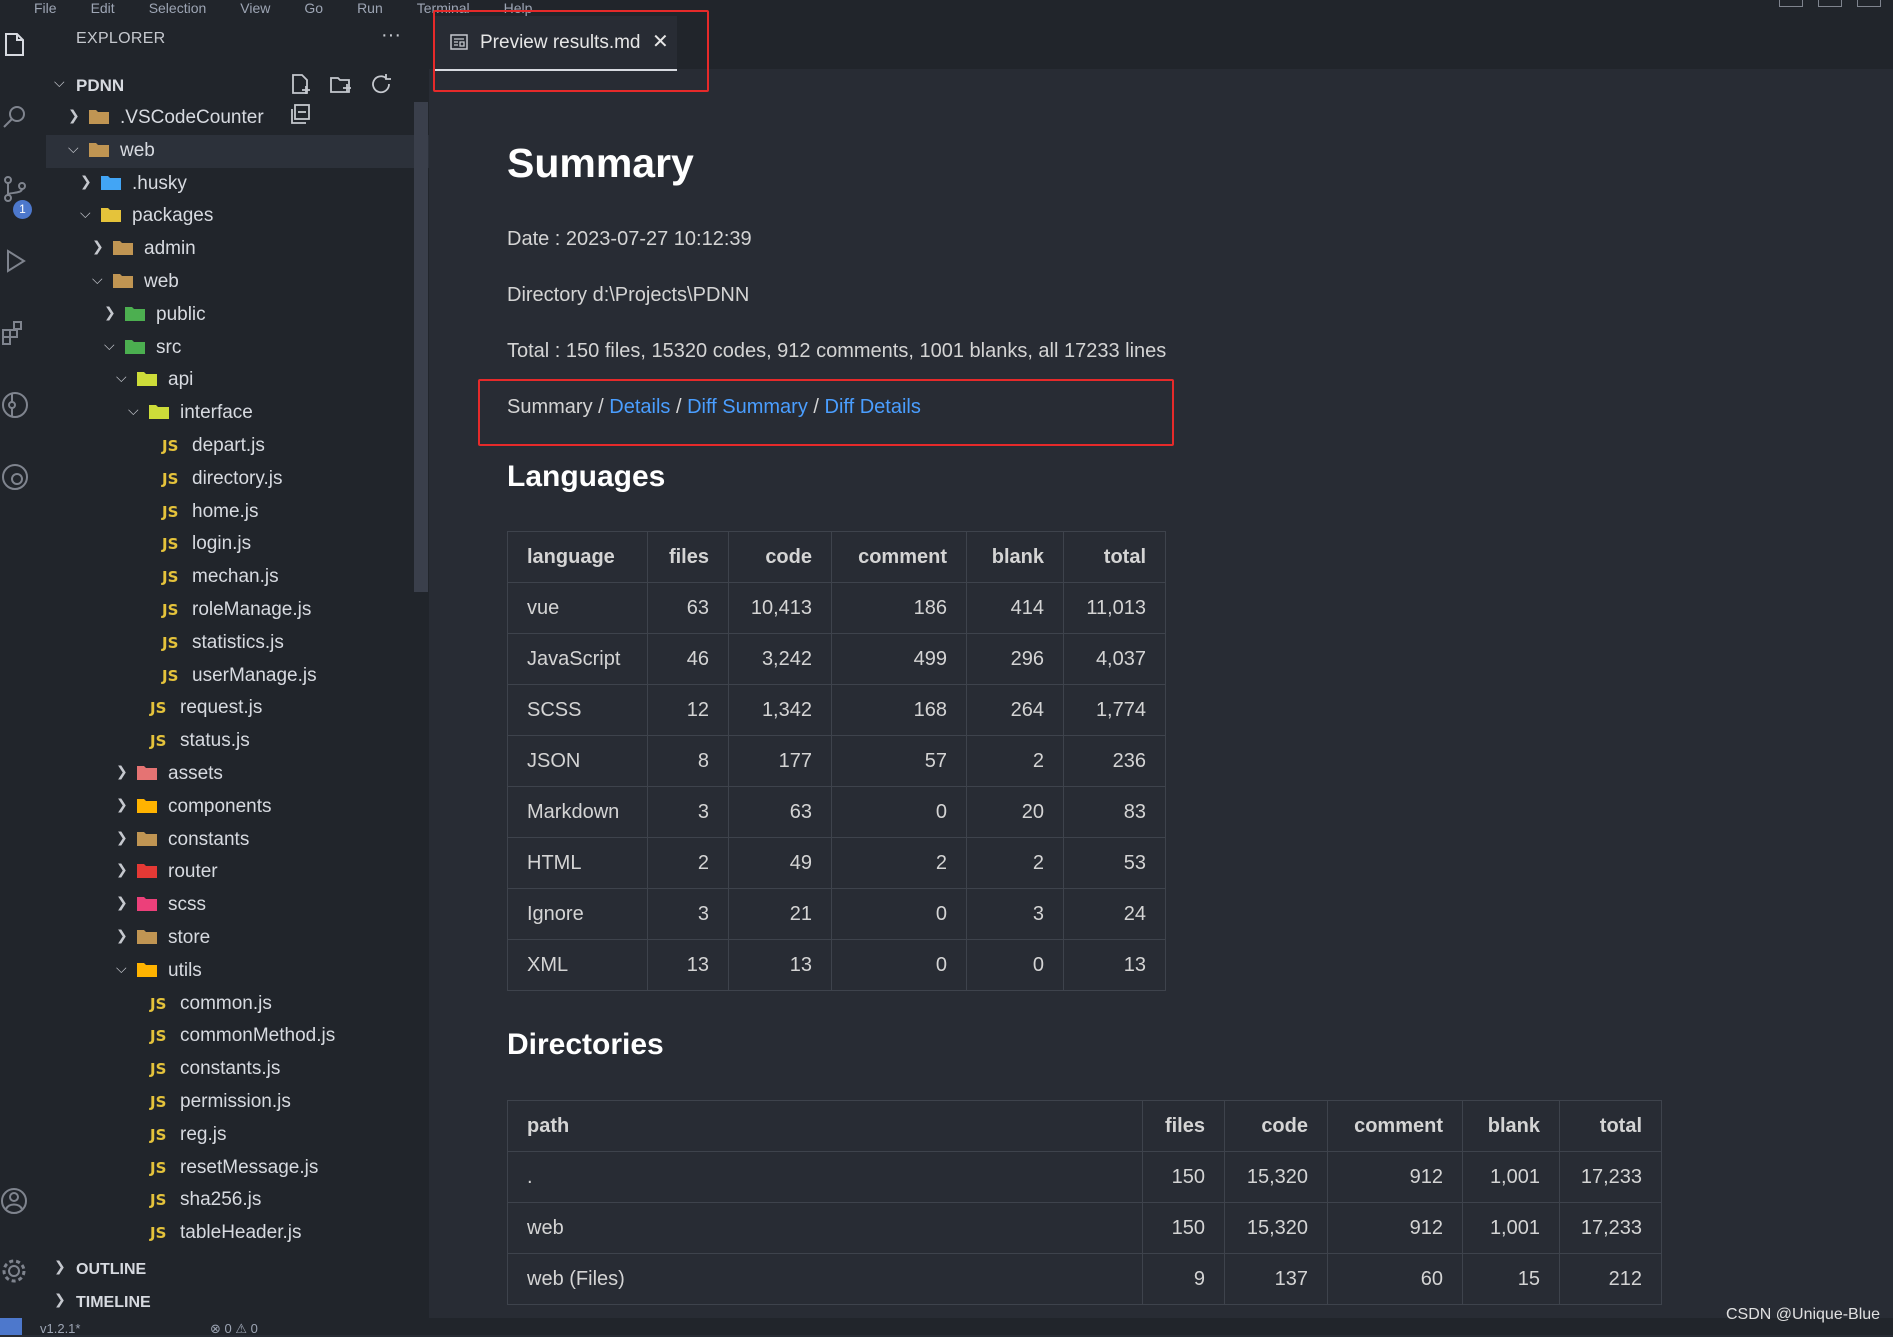  What do you see at coordinates (111, 1269) in the screenshot?
I see `outline-label: OUTLINE` at bounding box center [111, 1269].